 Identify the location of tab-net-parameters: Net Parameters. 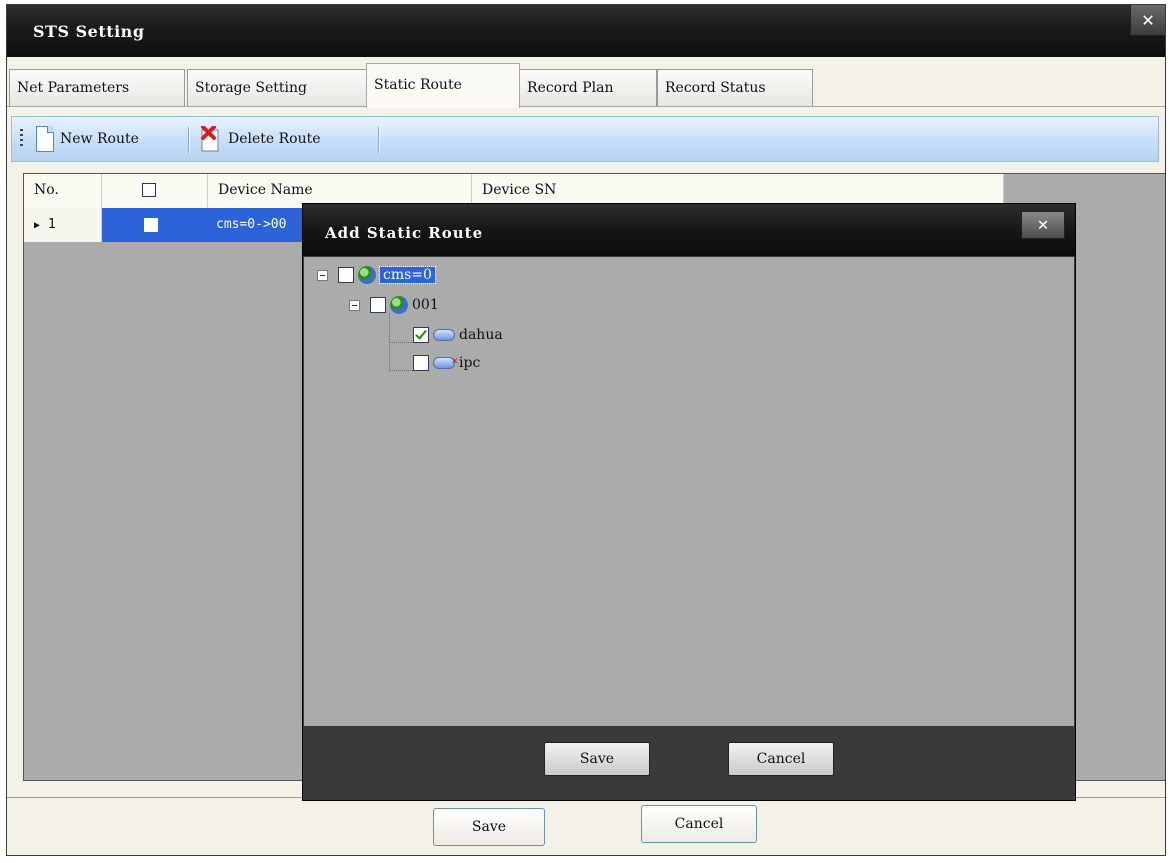
(97, 88).